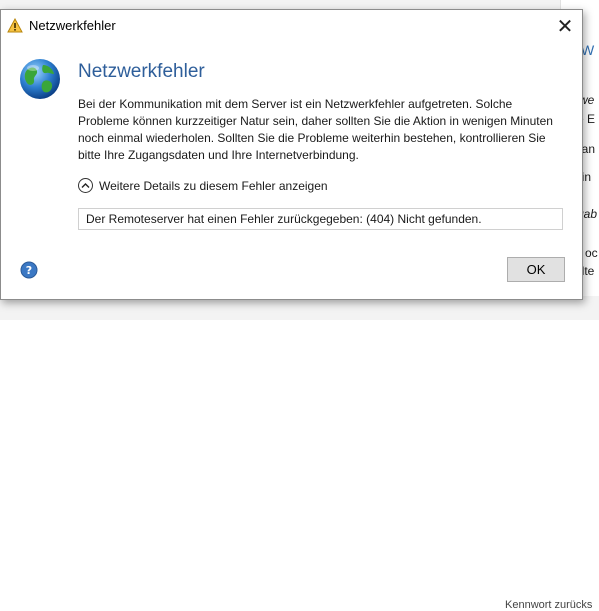 The image size is (599, 611). I want to click on dialog-titlebar: Netzwerkfehler ✕, so click(291, 26).